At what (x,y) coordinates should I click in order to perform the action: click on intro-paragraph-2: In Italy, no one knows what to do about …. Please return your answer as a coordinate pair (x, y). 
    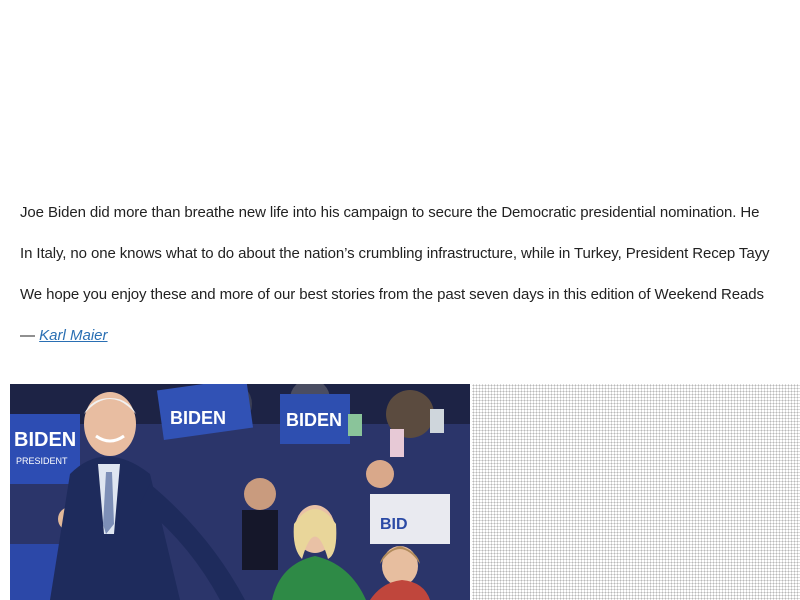
    Looking at the image, I should click on (395, 253).